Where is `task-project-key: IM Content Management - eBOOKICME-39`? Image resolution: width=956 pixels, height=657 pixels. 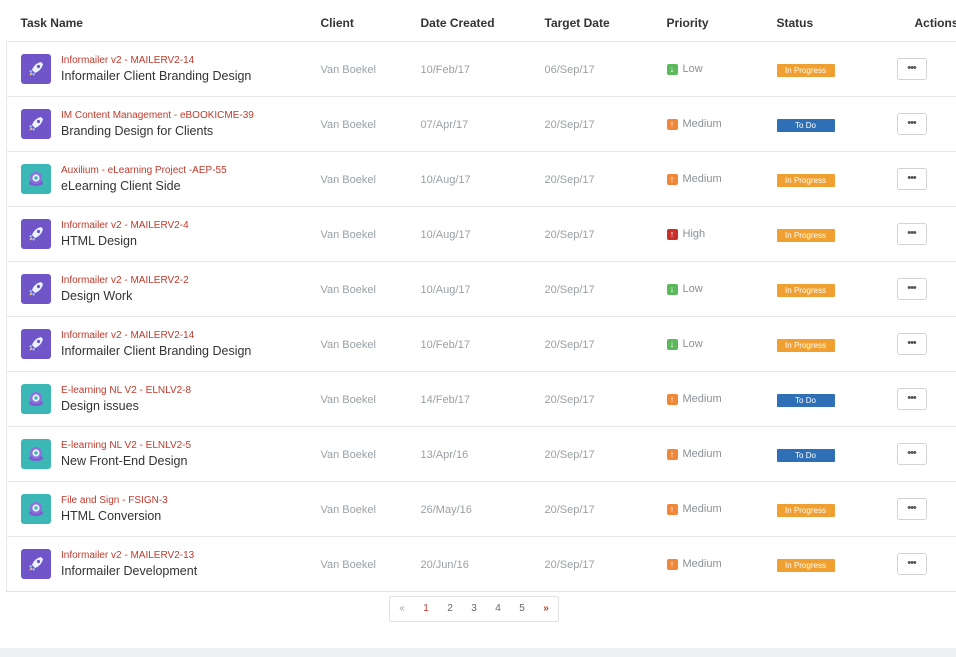
task-project-key: IM Content Management - eBOOKICME-39 is located at coordinates (157, 115).